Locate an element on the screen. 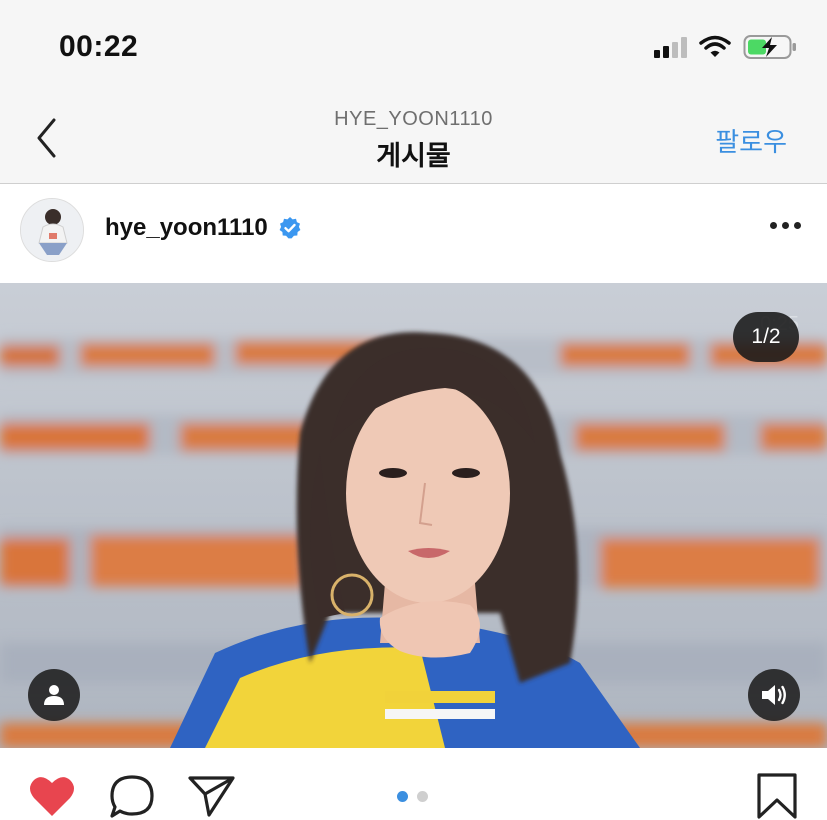 The width and height of the screenshot is (827, 820). more-horizontal-icon is located at coordinates (773, 225).